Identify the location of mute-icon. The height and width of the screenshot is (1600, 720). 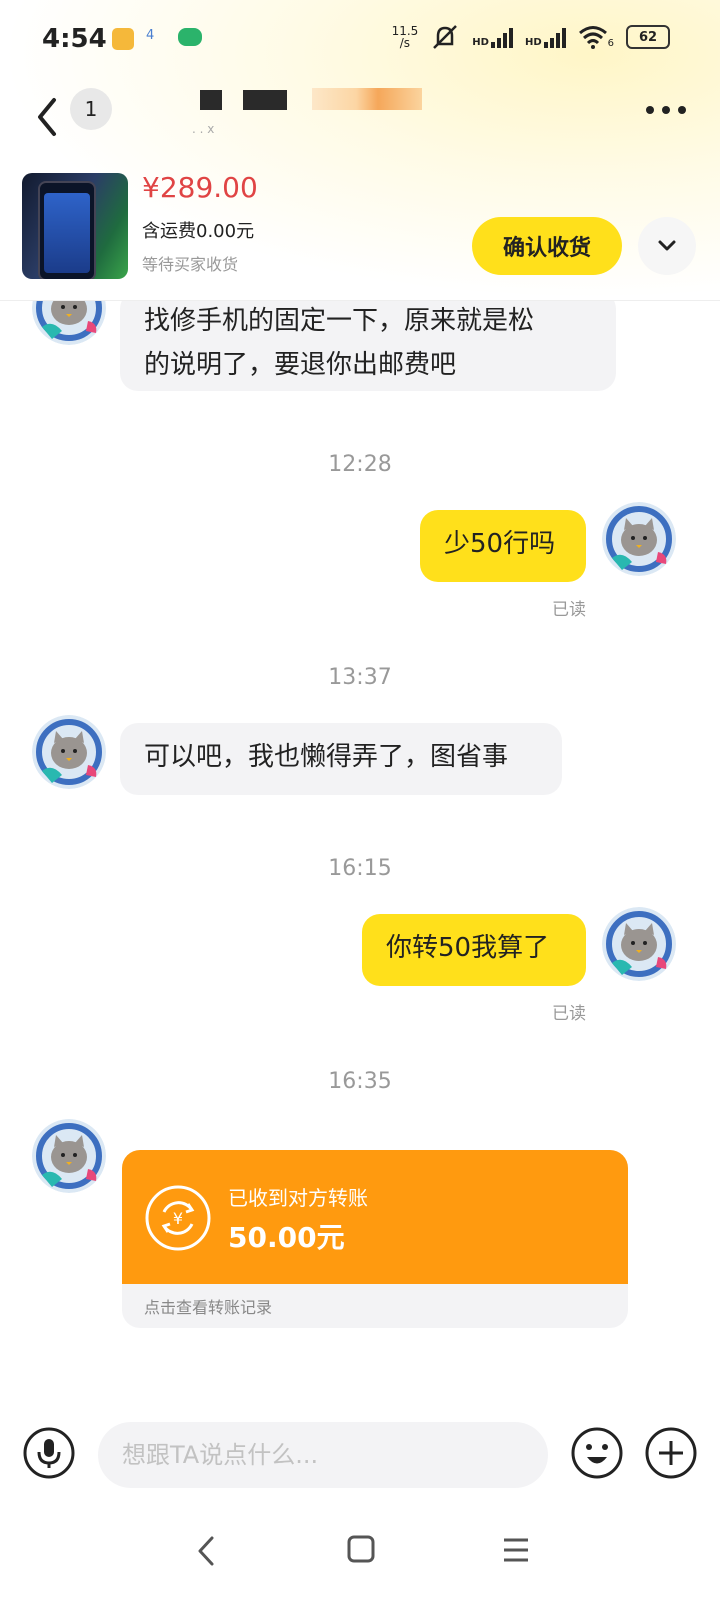
(445, 37).